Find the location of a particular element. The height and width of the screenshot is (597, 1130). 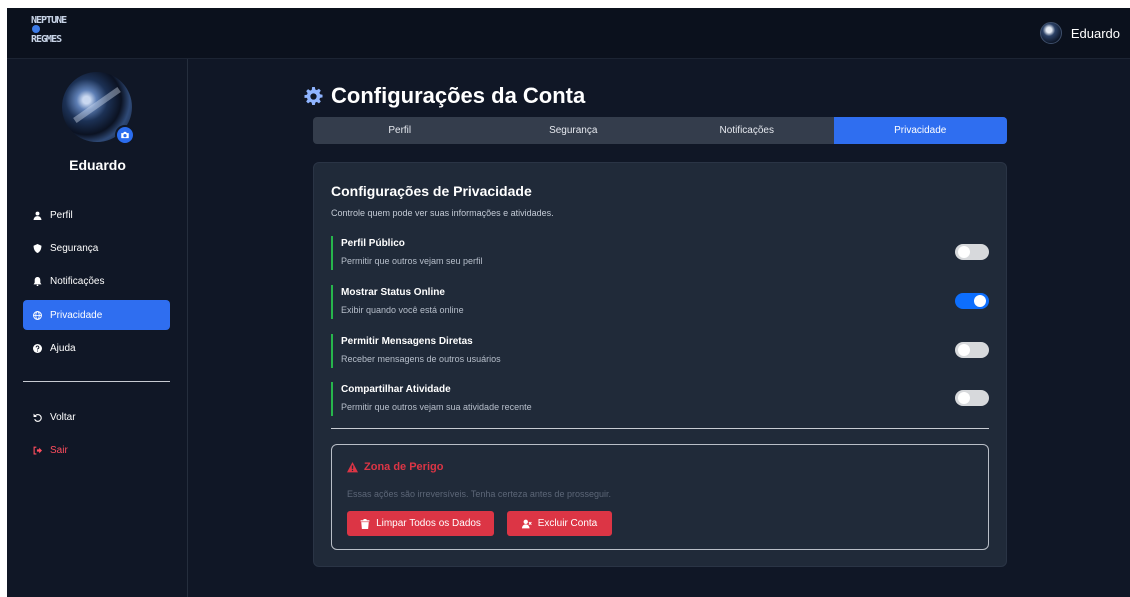

user-delete-icon is located at coordinates (526, 523).